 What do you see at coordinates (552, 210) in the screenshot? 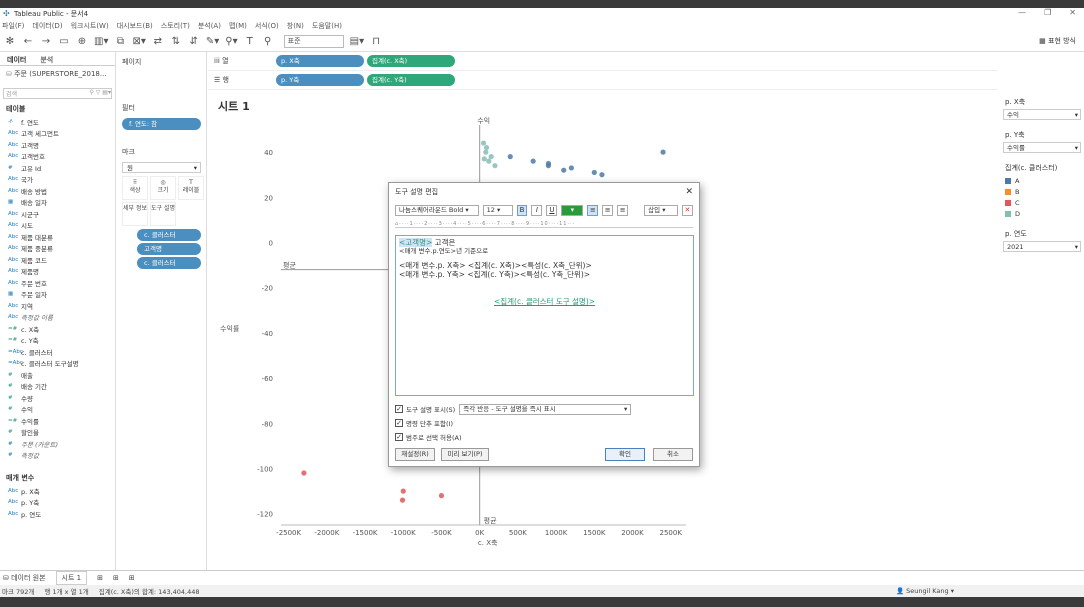
I see `underline-button: U` at bounding box center [552, 210].